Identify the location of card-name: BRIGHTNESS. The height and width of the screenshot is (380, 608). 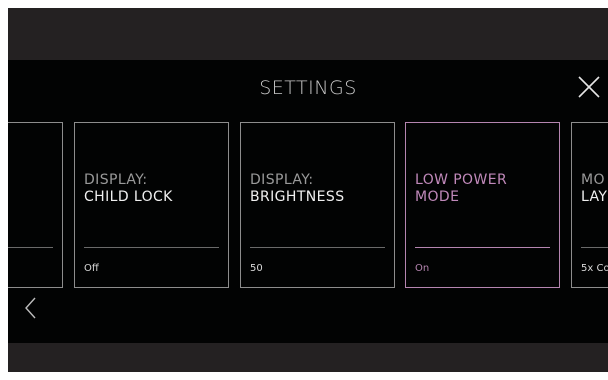
(297, 197).